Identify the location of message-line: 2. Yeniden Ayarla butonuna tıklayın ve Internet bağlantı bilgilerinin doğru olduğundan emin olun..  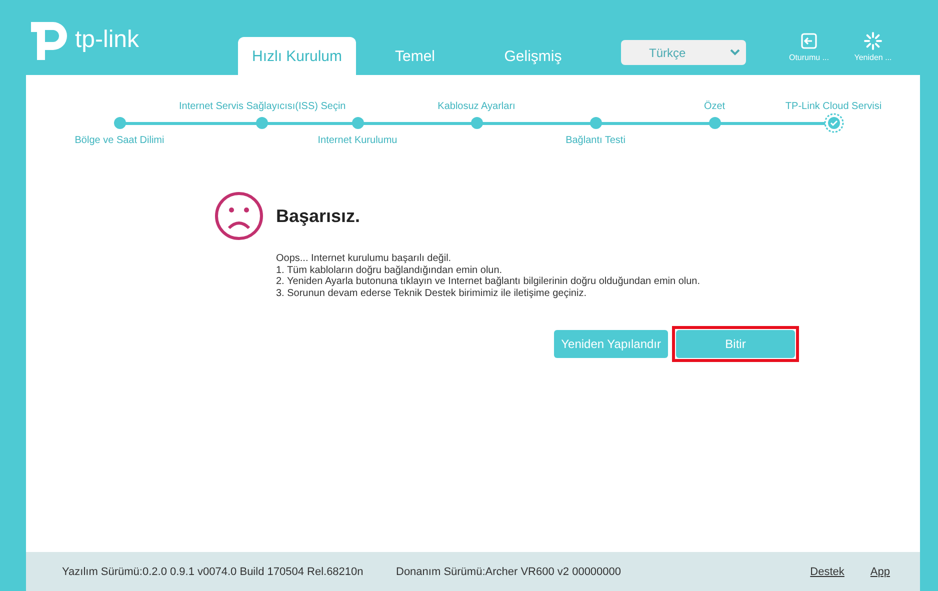
(489, 282).